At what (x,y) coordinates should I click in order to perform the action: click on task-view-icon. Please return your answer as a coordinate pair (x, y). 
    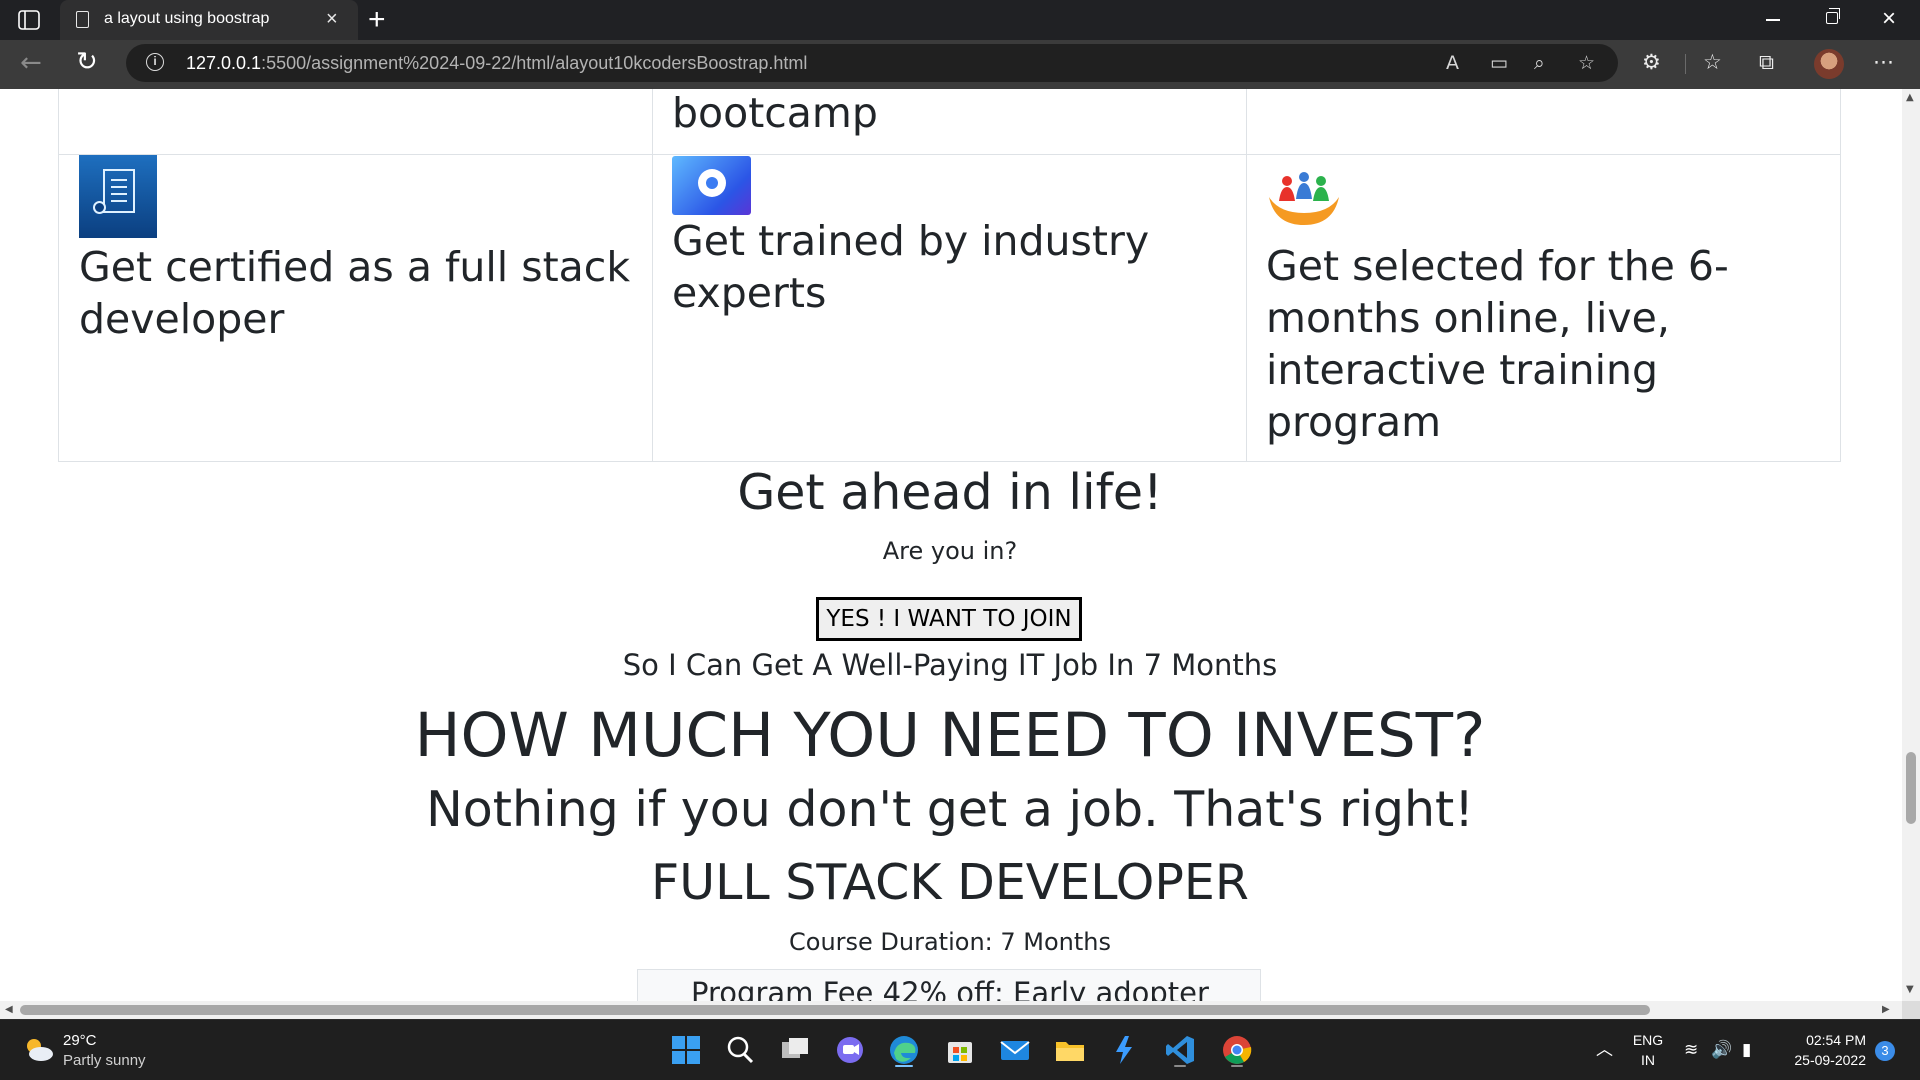
    Looking at the image, I should click on (795, 1050).